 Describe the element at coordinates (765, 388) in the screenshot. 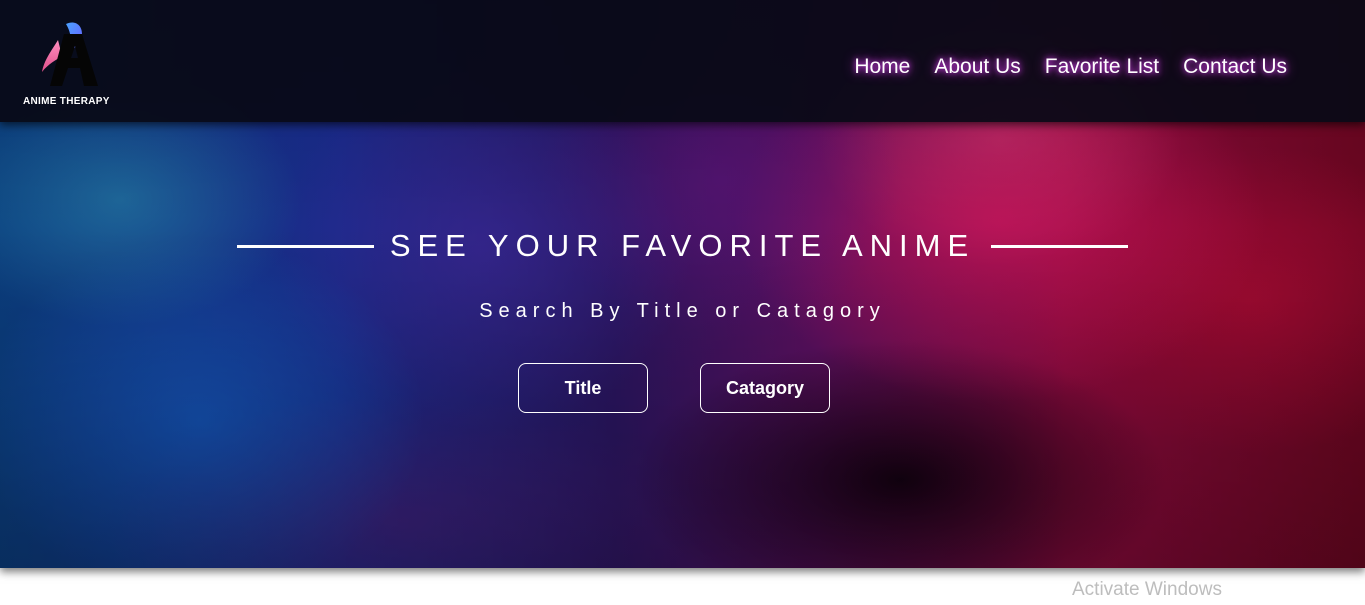

I see `search-by-category-button: Catagory` at that location.